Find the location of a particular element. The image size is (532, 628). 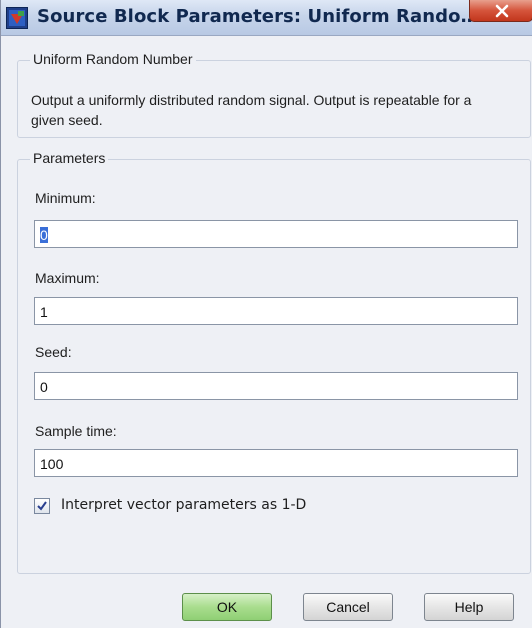

sample-time-value: 100 is located at coordinates (52, 464).